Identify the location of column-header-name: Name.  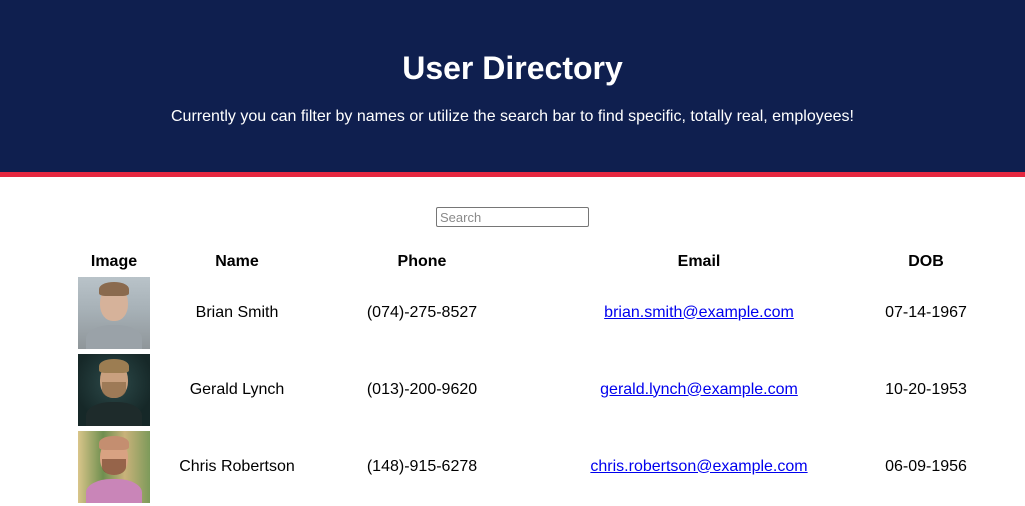
(237, 262).